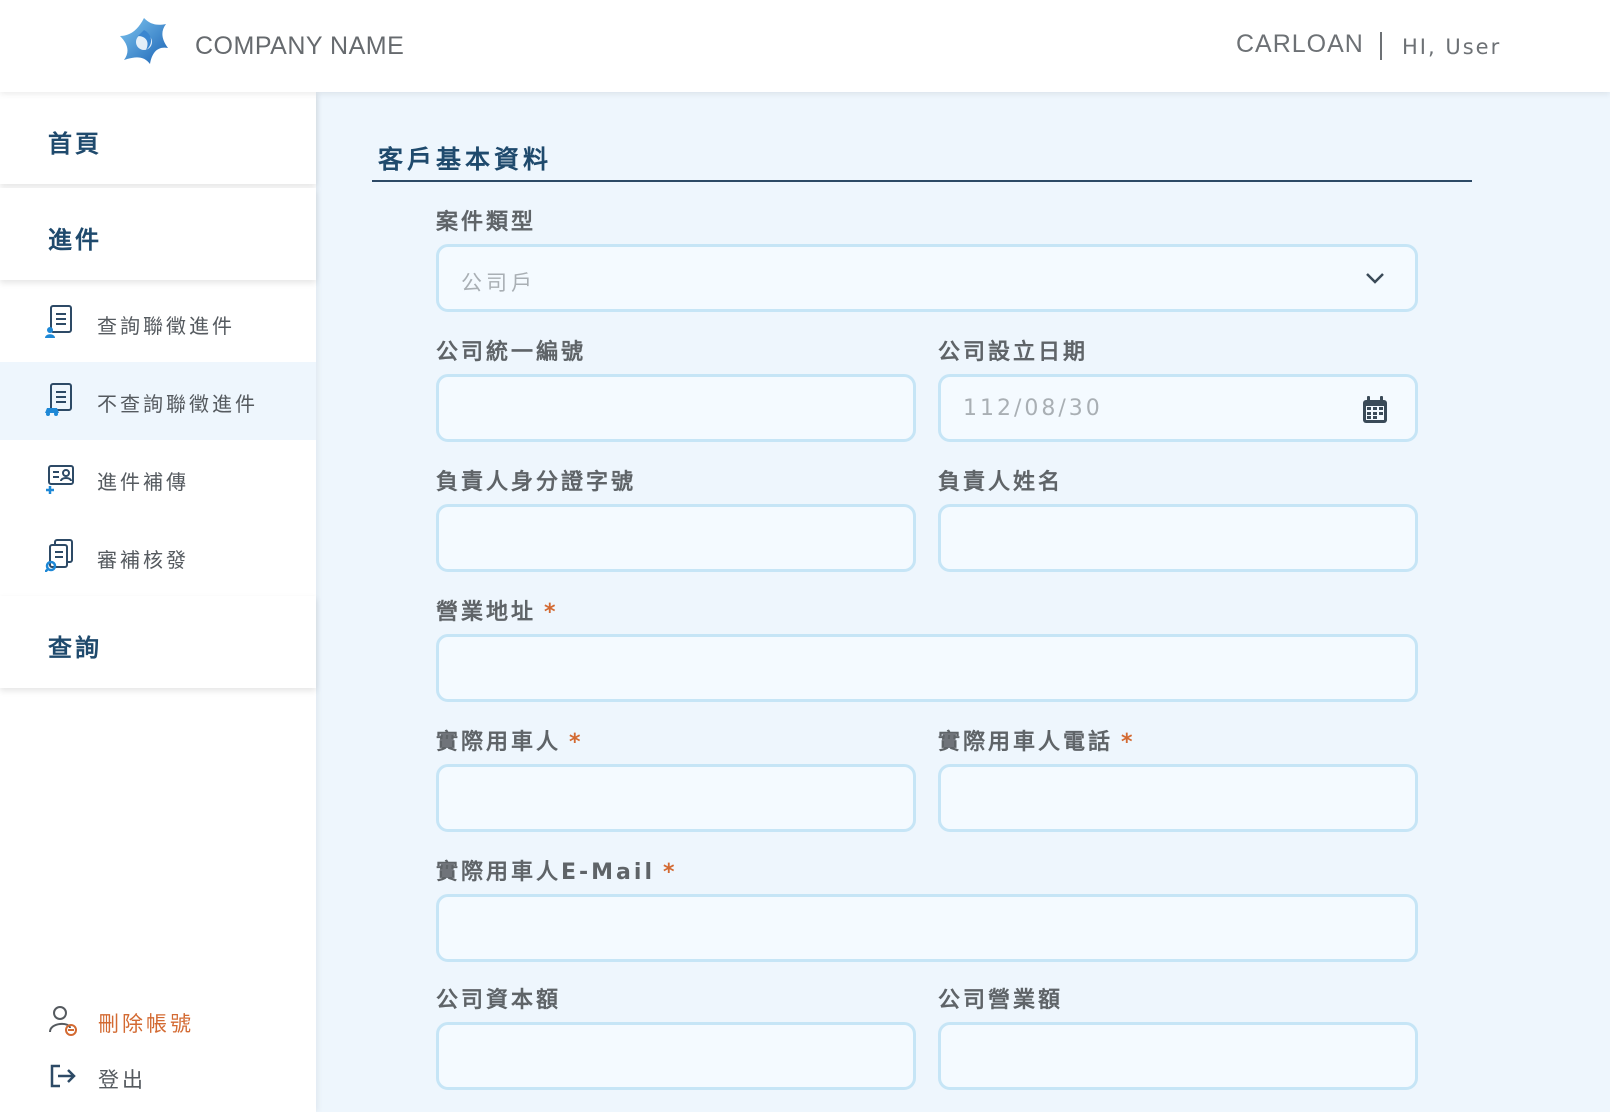 This screenshot has width=1610, height=1112. I want to click on logout-icon, so click(63, 1076).